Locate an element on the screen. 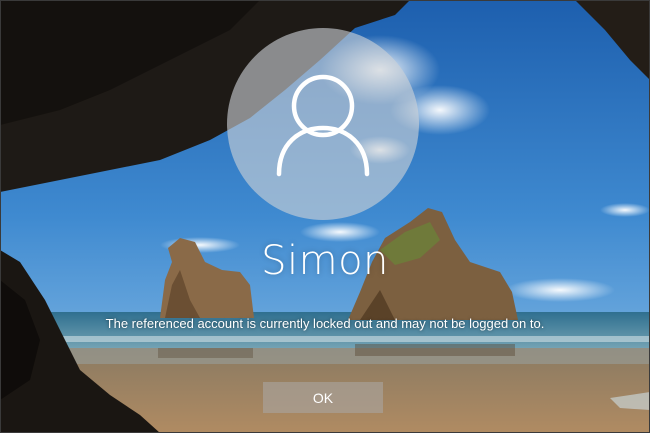 Image resolution: width=650 pixels, height=433 pixels. user-avatar is located at coordinates (323, 124).